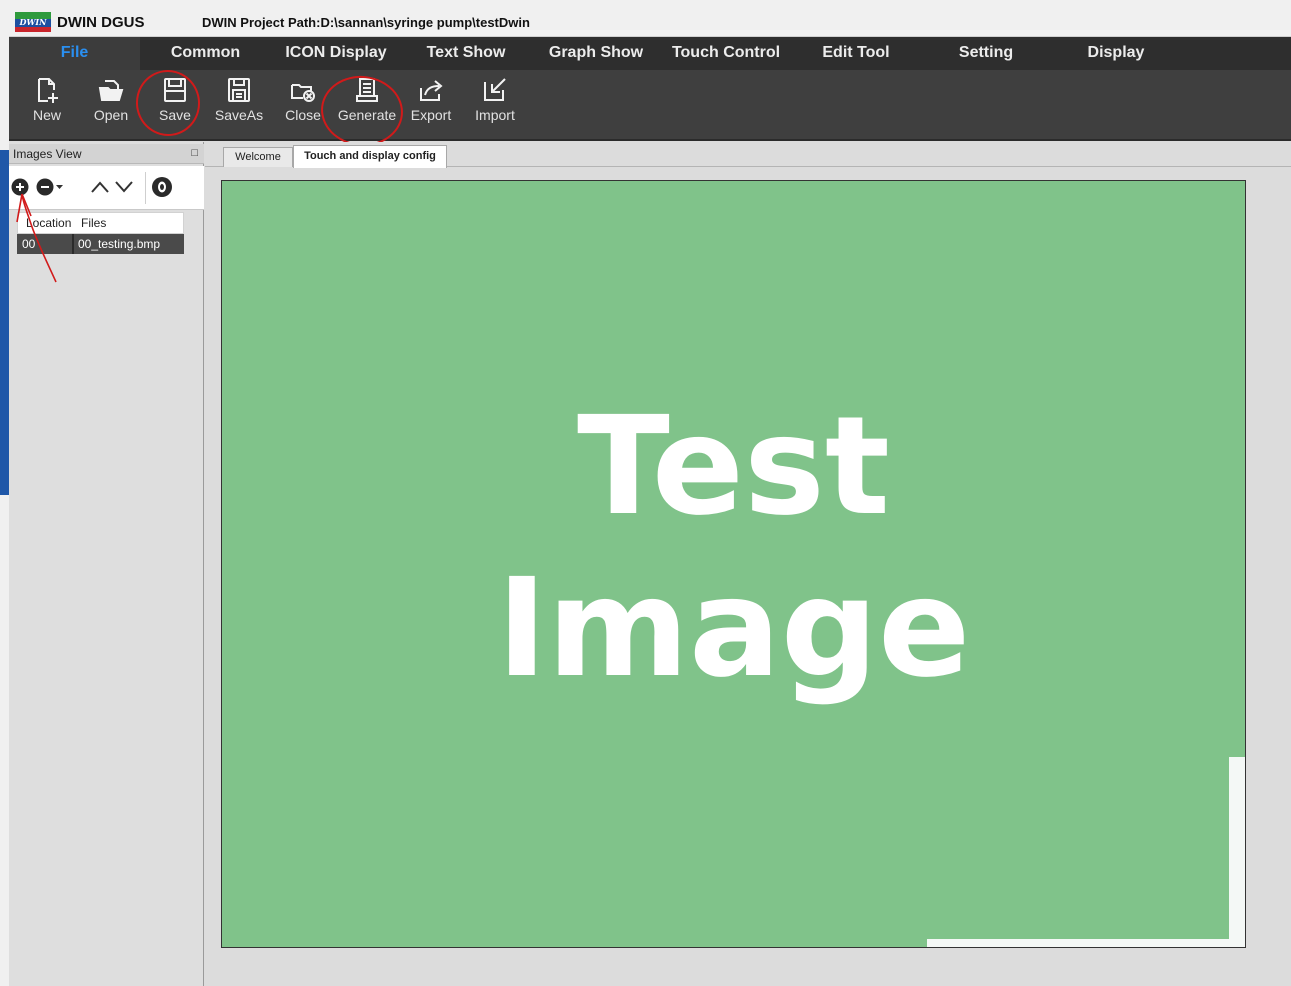 The width and height of the screenshot is (1291, 986). I want to click on cell-divider, so click(73, 244).